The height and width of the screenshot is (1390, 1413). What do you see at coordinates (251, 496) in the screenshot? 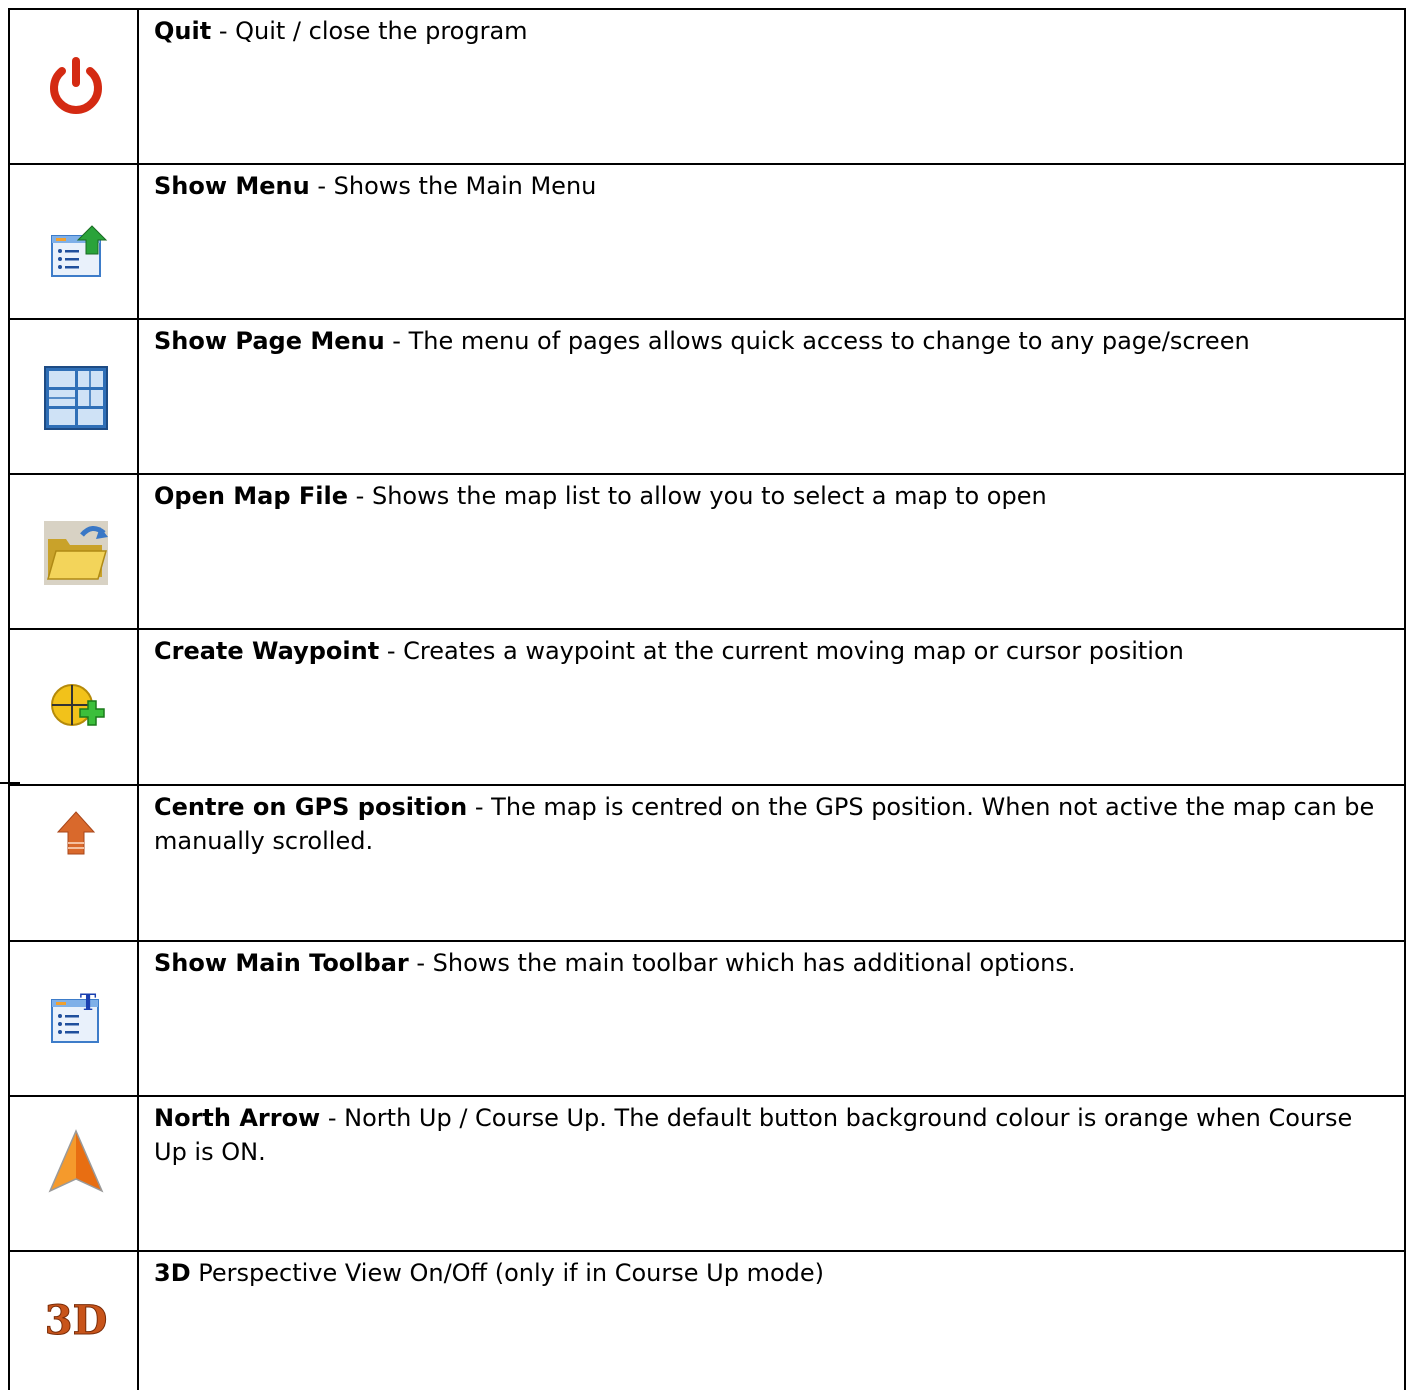
I see `item-title: Open Map File` at bounding box center [251, 496].